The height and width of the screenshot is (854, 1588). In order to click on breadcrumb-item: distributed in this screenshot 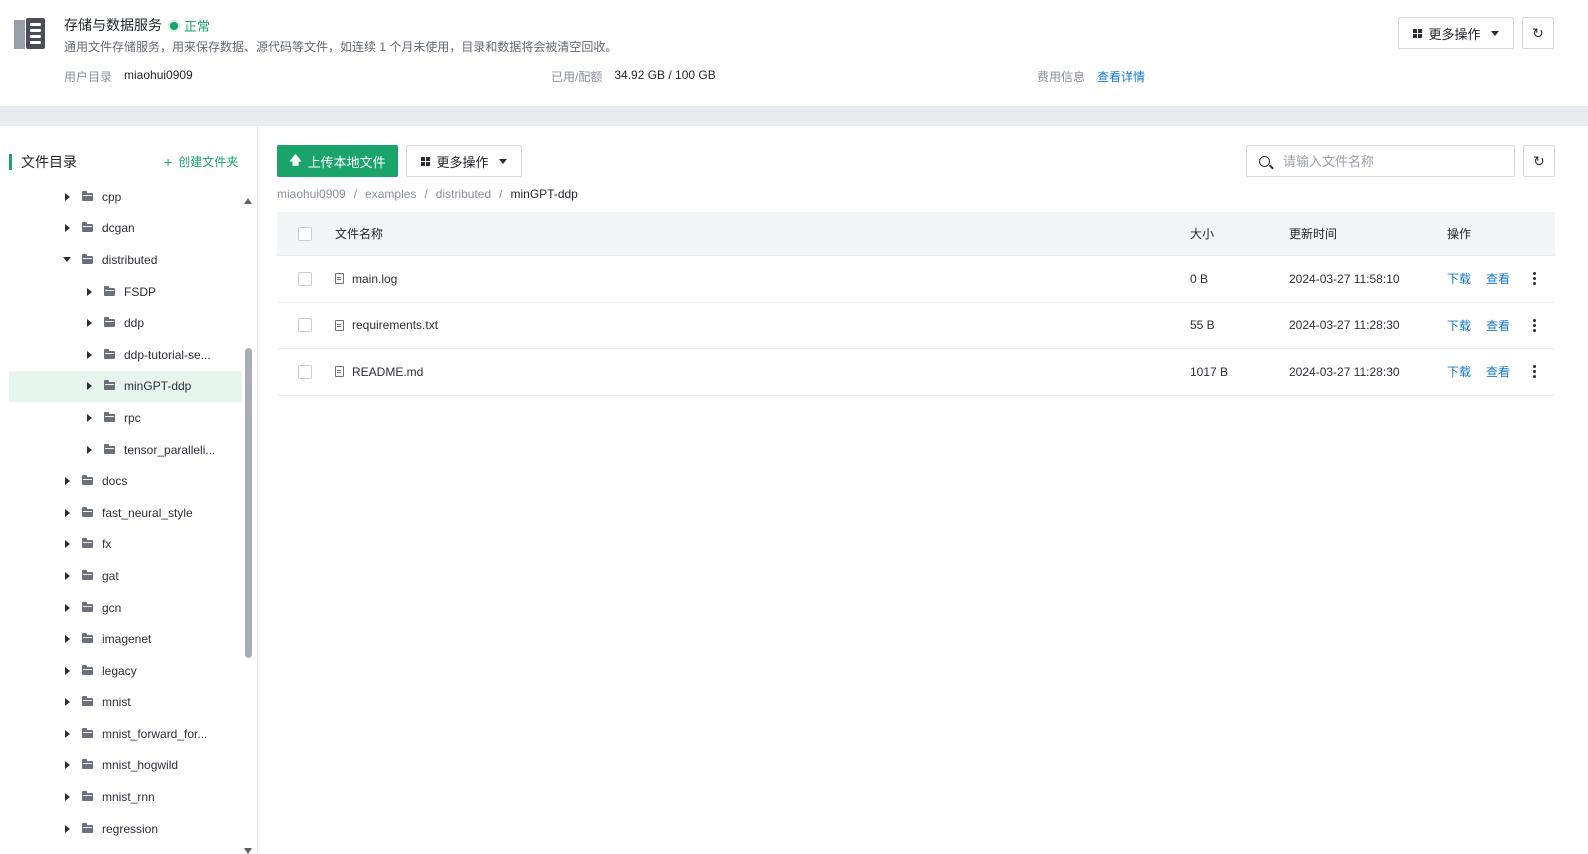, I will do `click(463, 194)`.